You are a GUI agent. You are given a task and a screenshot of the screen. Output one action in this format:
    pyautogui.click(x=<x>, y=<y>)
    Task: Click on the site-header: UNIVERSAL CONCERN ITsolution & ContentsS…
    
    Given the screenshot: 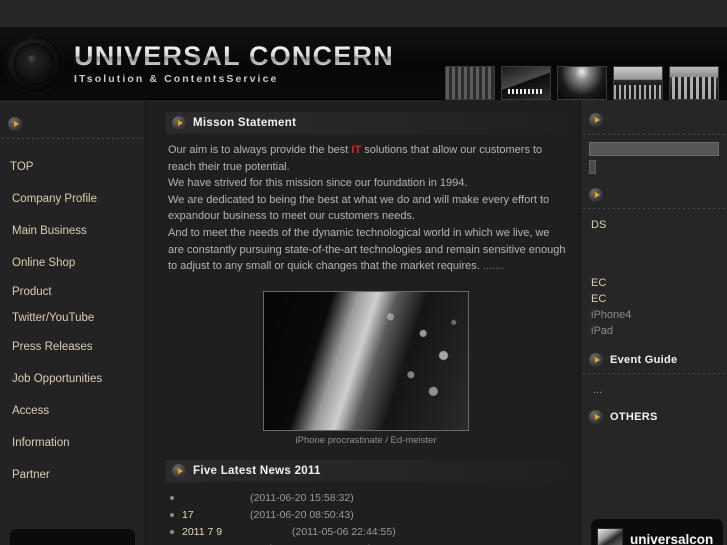 What is the action you would take?
    pyautogui.click(x=363, y=64)
    